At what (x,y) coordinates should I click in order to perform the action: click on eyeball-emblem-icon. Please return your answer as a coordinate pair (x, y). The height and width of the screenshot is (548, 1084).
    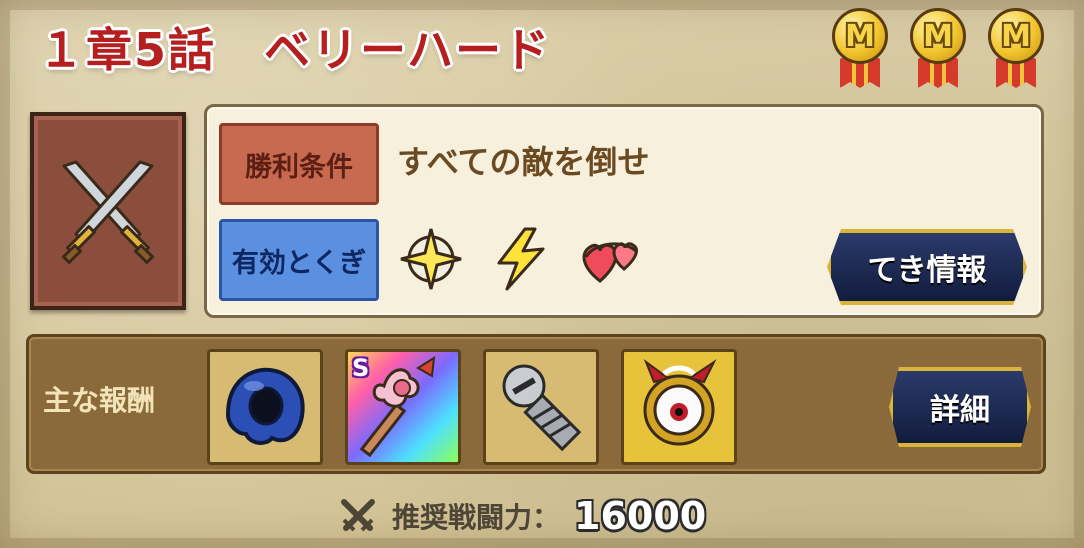
    Looking at the image, I should click on (680, 402).